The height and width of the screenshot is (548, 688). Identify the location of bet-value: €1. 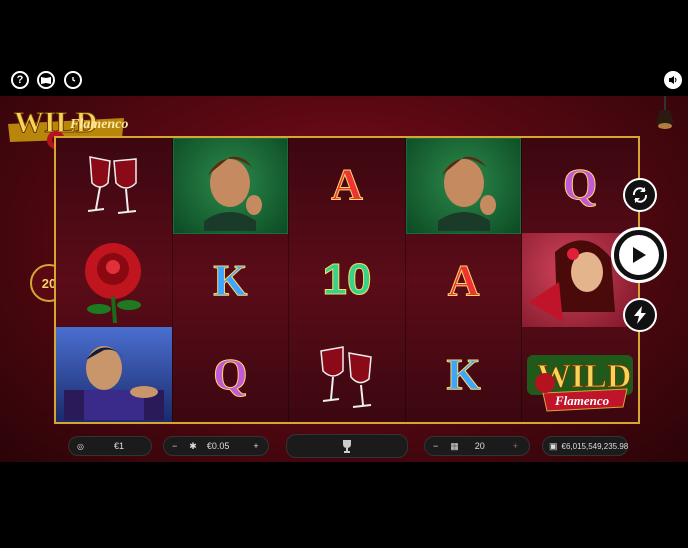
(118, 446).